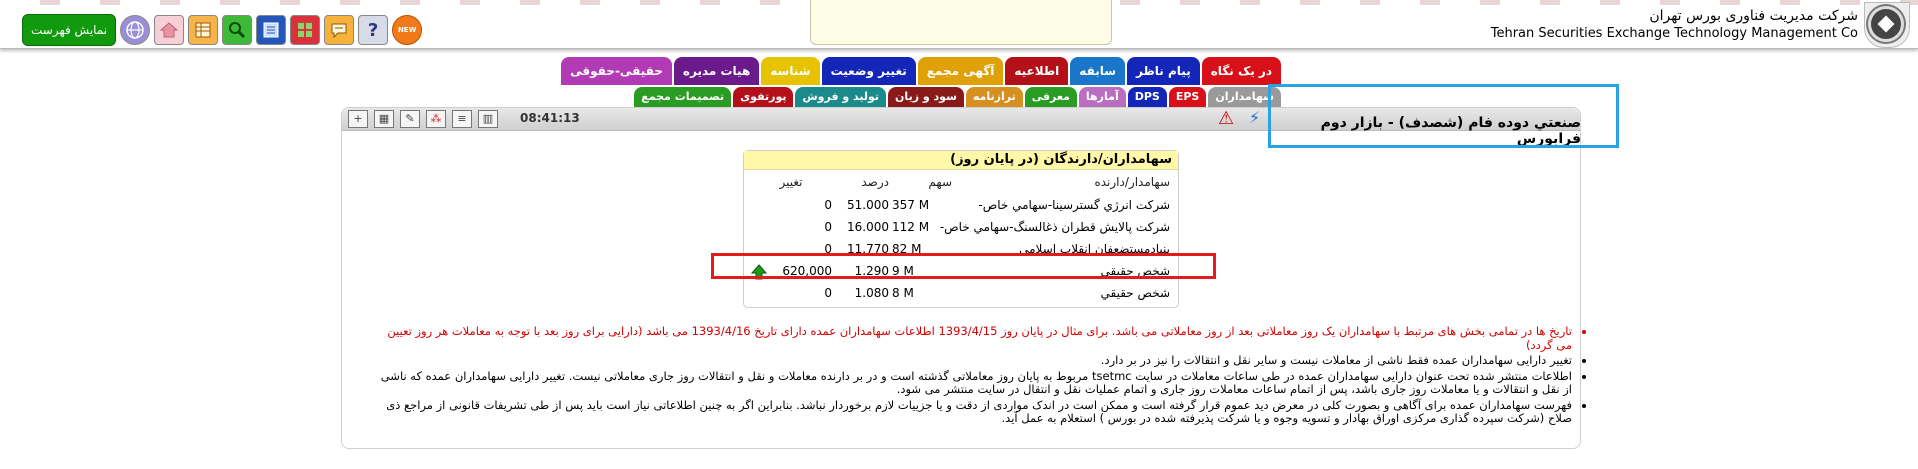  What do you see at coordinates (871, 293) in the screenshot?
I see `holder-percent: 1.080` at bounding box center [871, 293].